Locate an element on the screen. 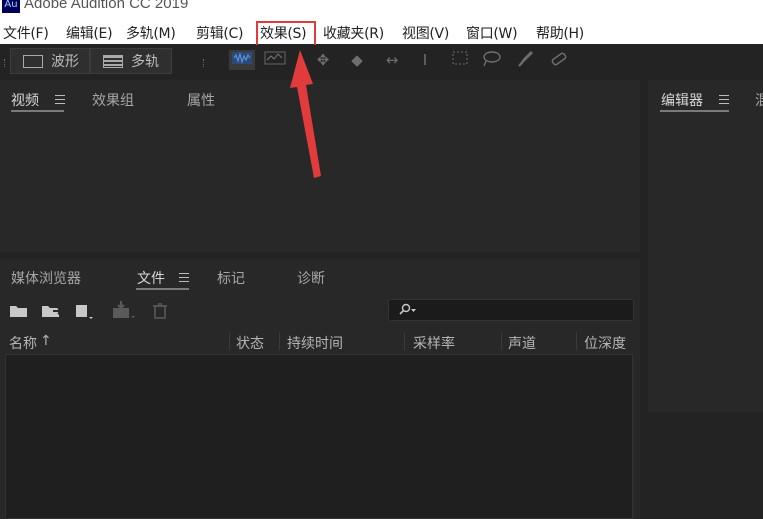  delete-file-icon is located at coordinates (160, 313).